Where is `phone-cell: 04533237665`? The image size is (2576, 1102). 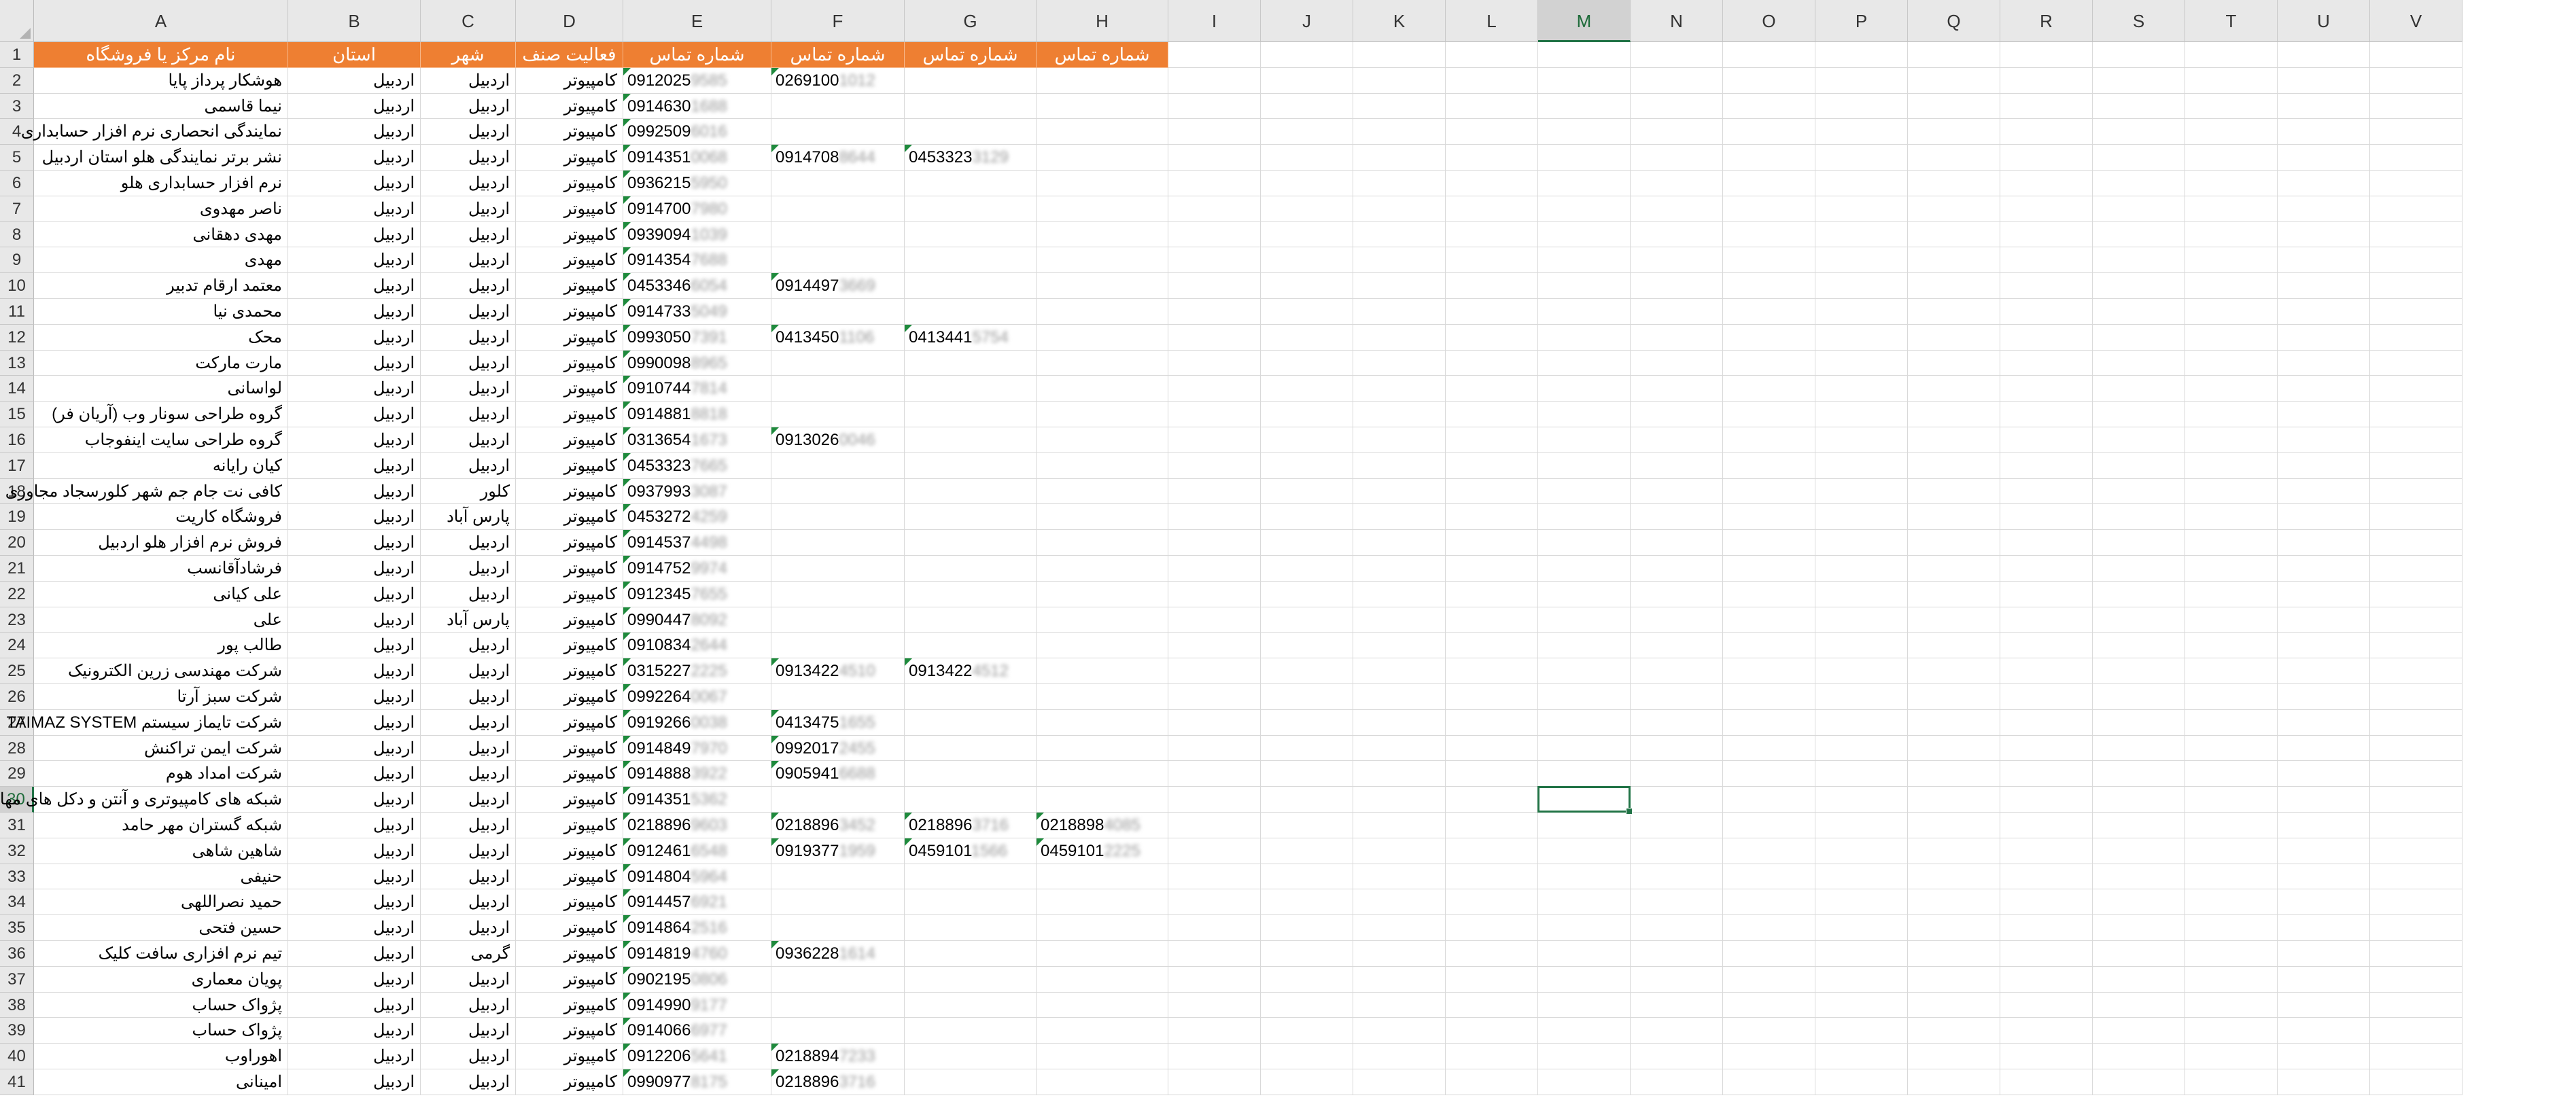 phone-cell: 04533237665 is located at coordinates (697, 466).